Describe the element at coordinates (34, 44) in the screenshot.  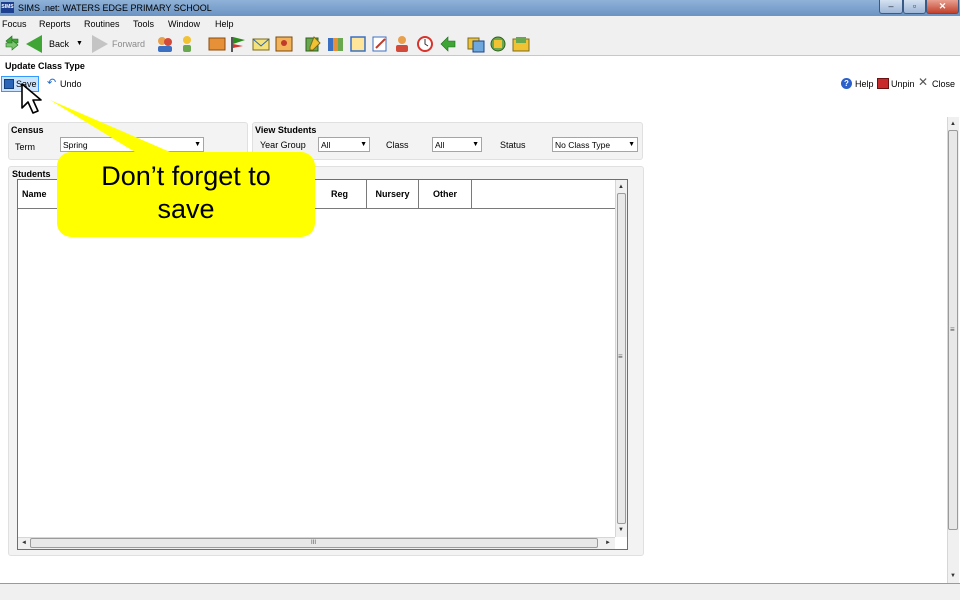
I see `back-arrow-icon` at that location.